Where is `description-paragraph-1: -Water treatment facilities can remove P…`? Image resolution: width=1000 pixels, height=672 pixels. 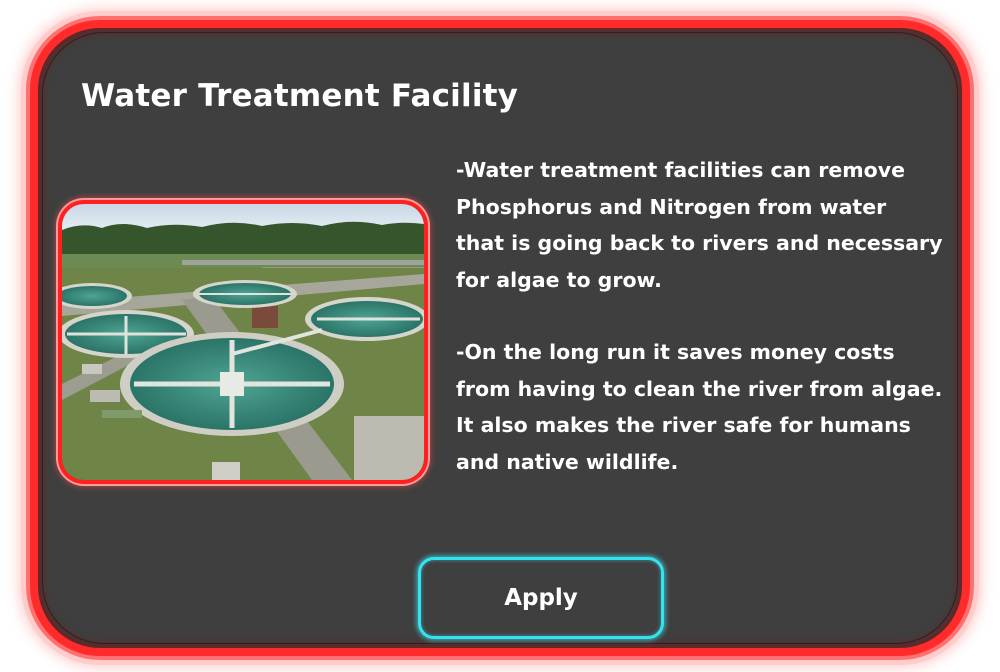
description-paragraph-1: -Water treatment facilities can remove P… is located at coordinates (699, 225).